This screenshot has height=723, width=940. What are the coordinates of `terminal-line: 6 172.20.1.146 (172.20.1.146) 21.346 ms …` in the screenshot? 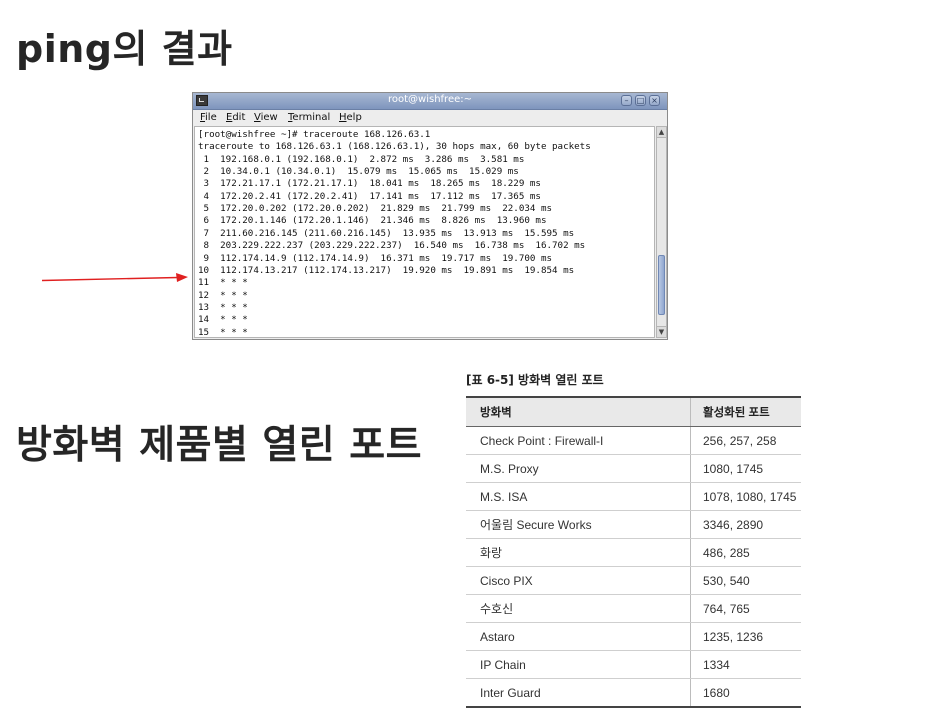 It's located at (372, 221).